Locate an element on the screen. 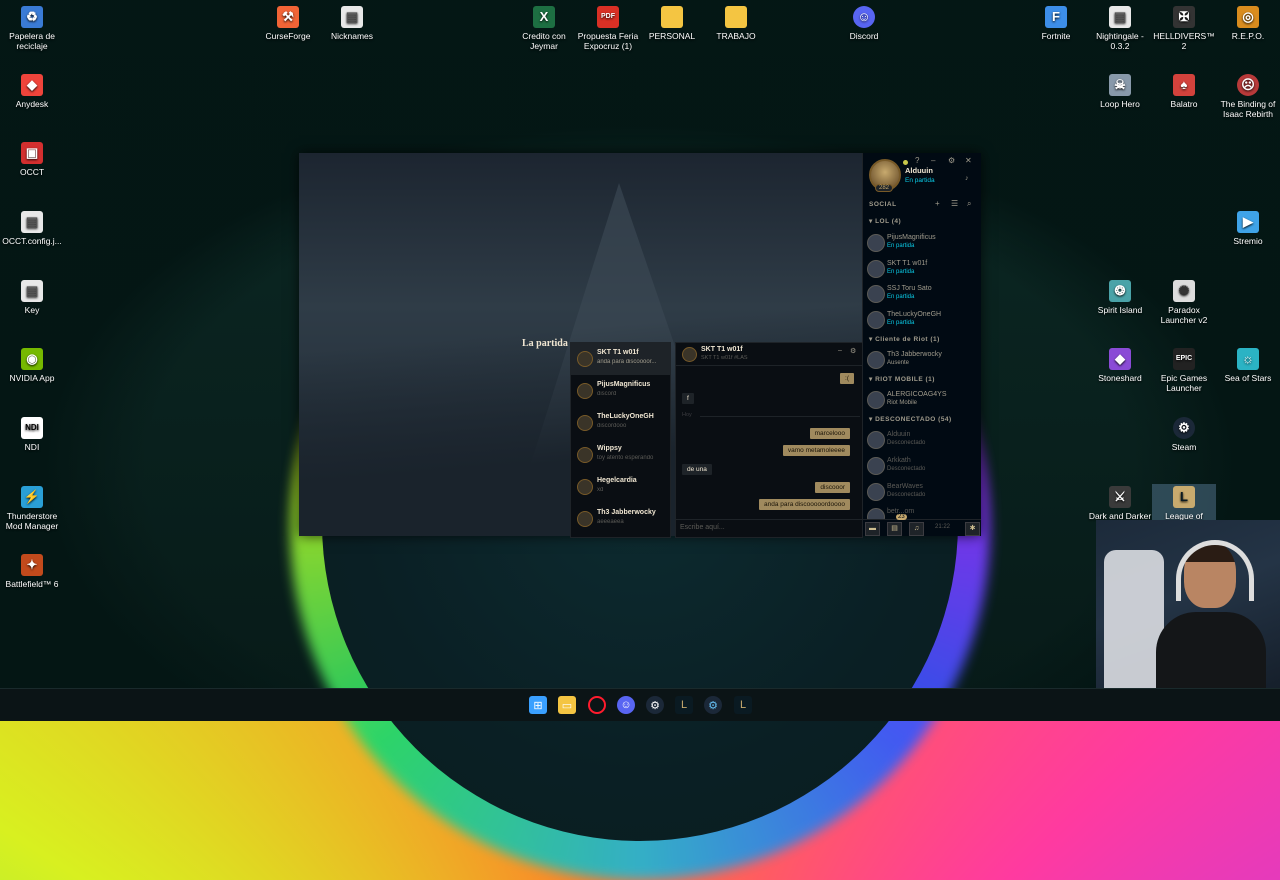  desktop-icon-propuesta: PDF Propuesta Feria Expocruz (1) is located at coordinates (608, 28).